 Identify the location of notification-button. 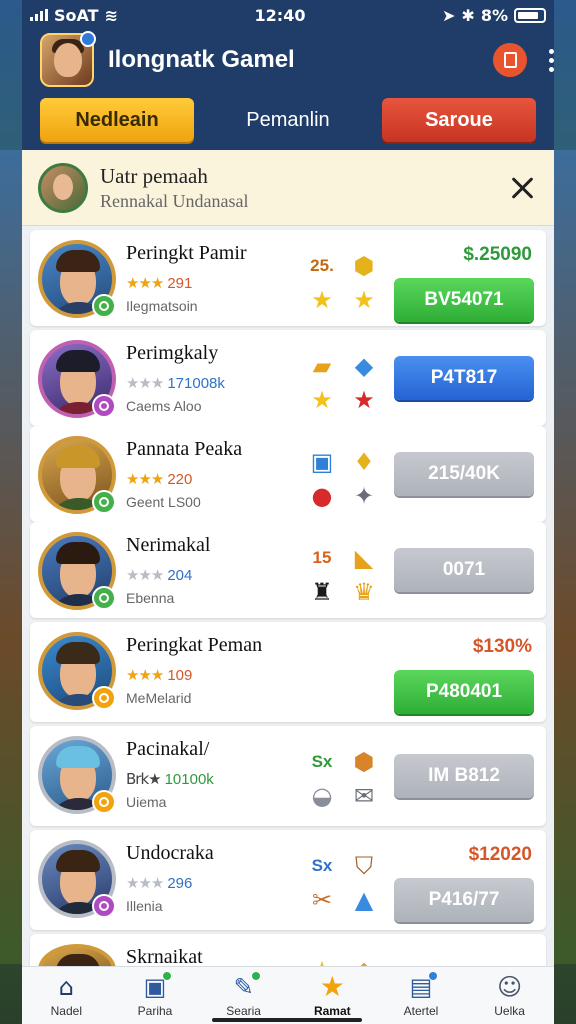
(510, 60).